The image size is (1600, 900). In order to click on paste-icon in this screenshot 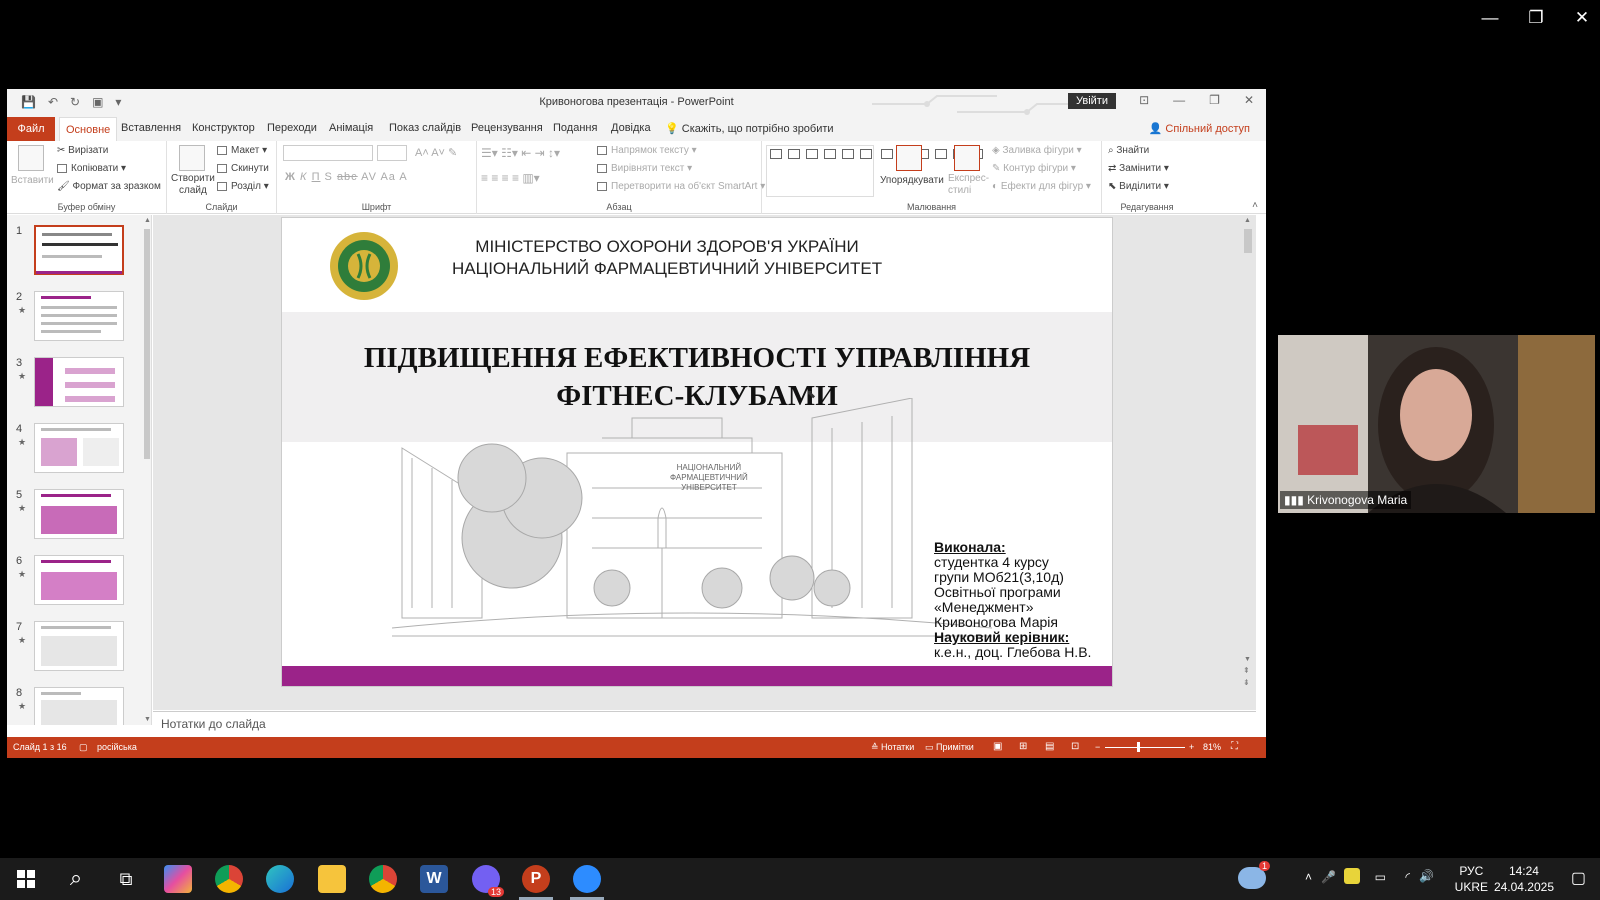, I will do `click(31, 158)`.